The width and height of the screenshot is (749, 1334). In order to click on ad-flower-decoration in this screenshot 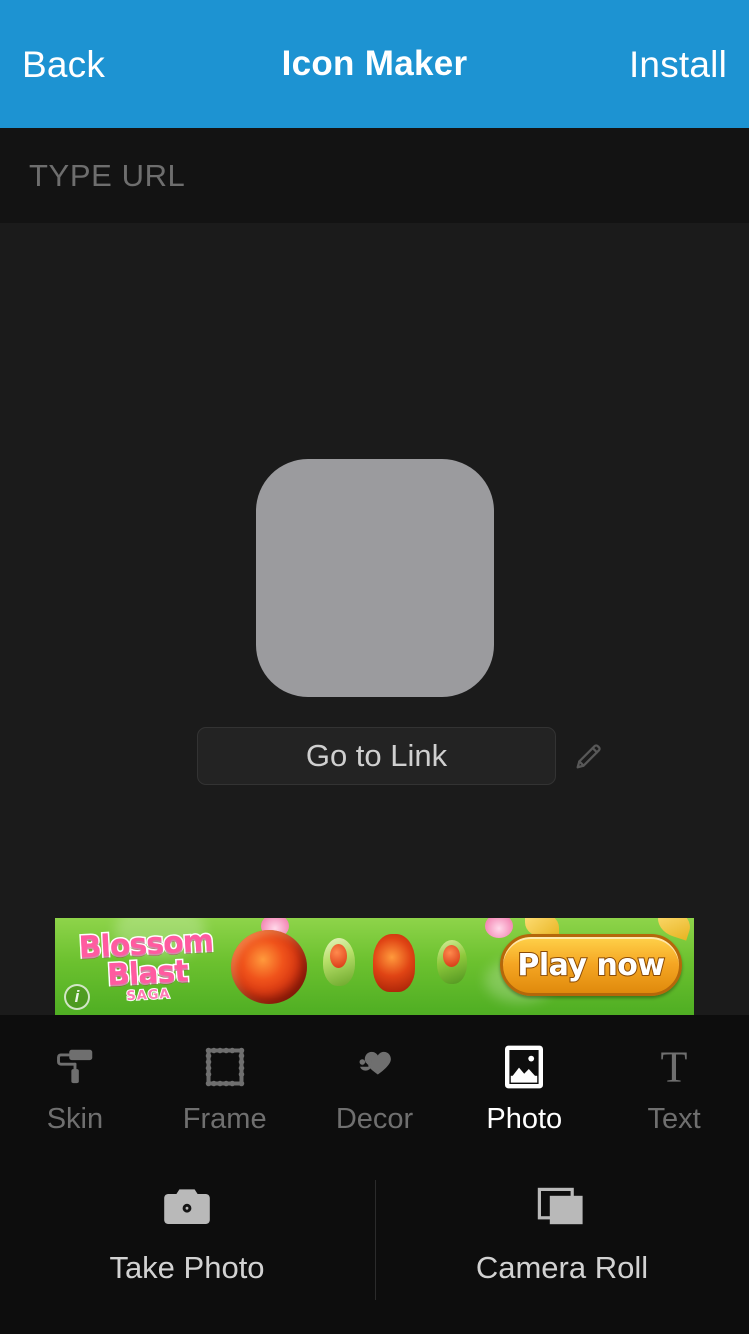, I will do `click(499, 928)`.